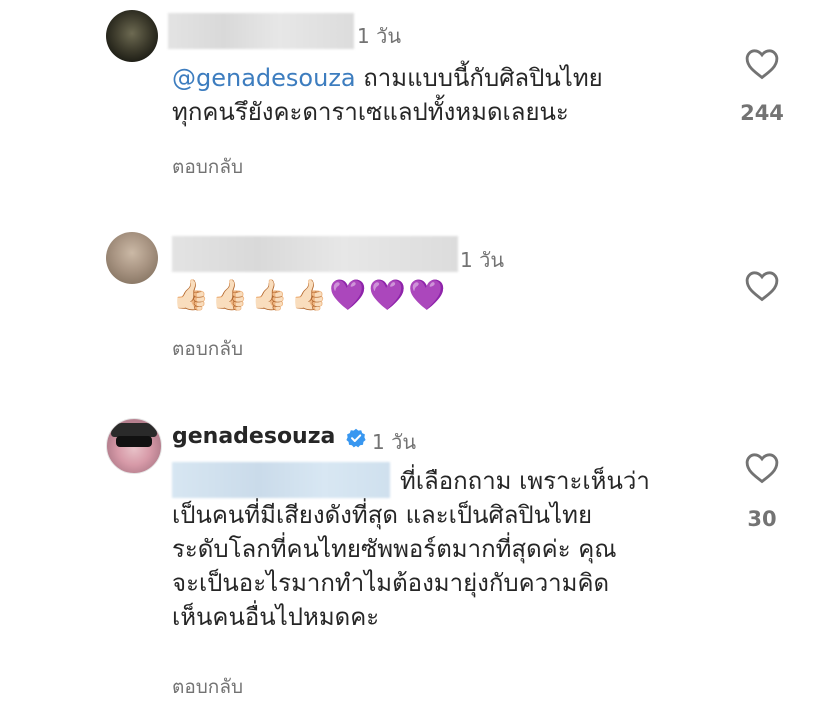 This screenshot has width=820, height=722. Describe the element at coordinates (253, 436) in the screenshot. I see `username: genadesouza` at that location.